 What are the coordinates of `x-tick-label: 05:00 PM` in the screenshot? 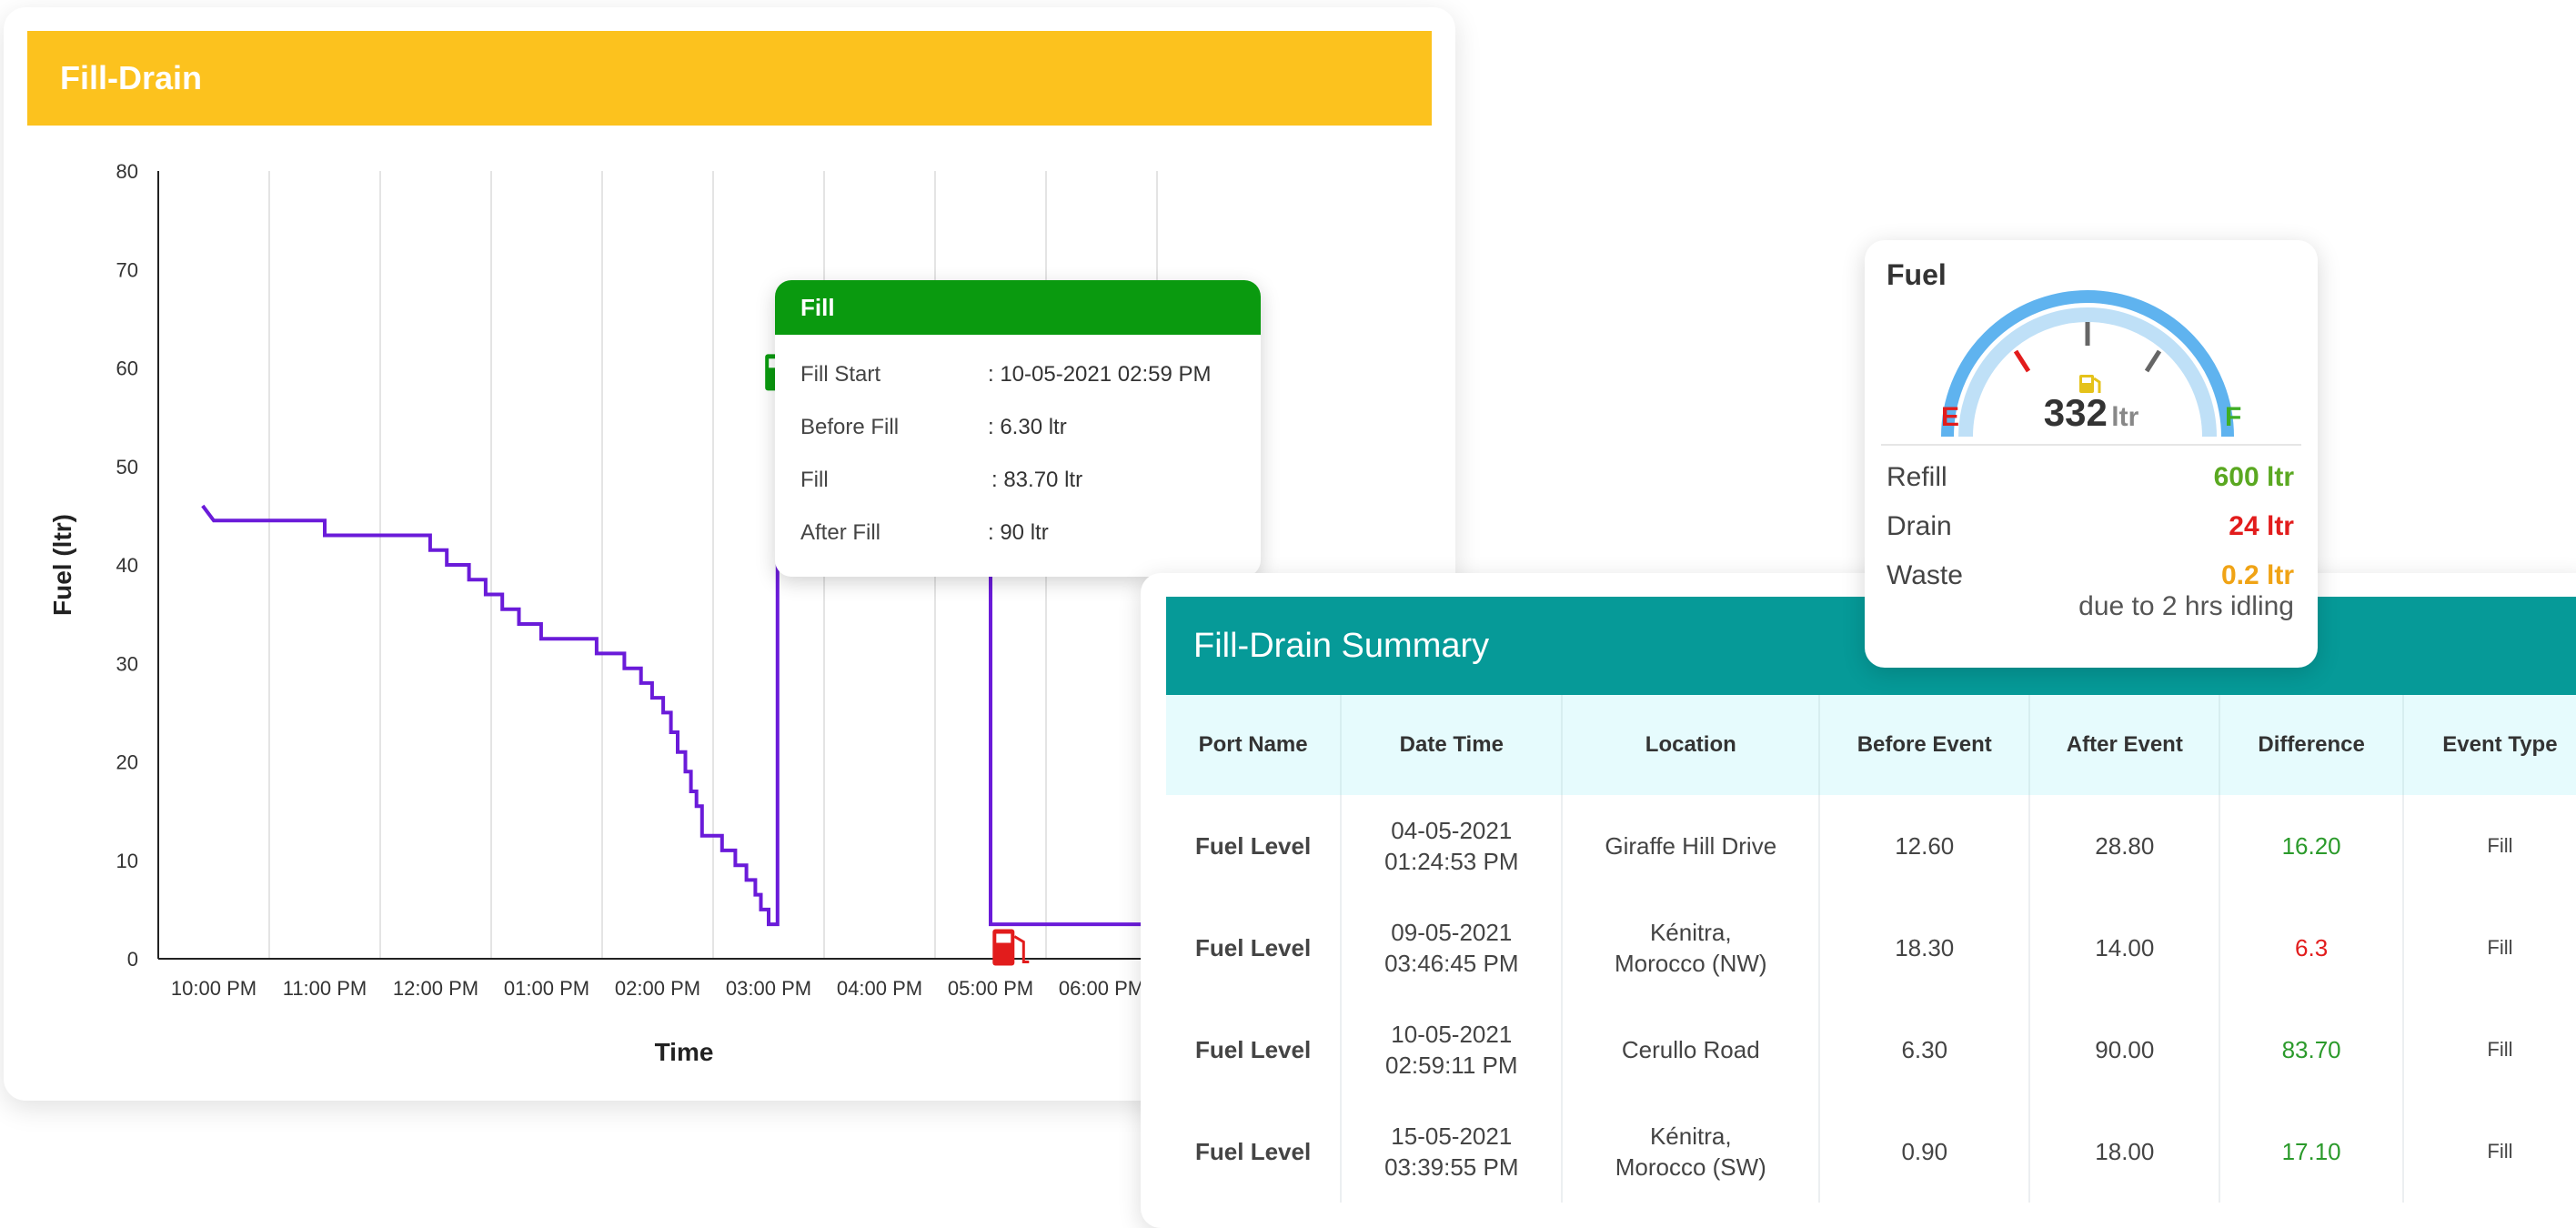 It's located at (990, 989).